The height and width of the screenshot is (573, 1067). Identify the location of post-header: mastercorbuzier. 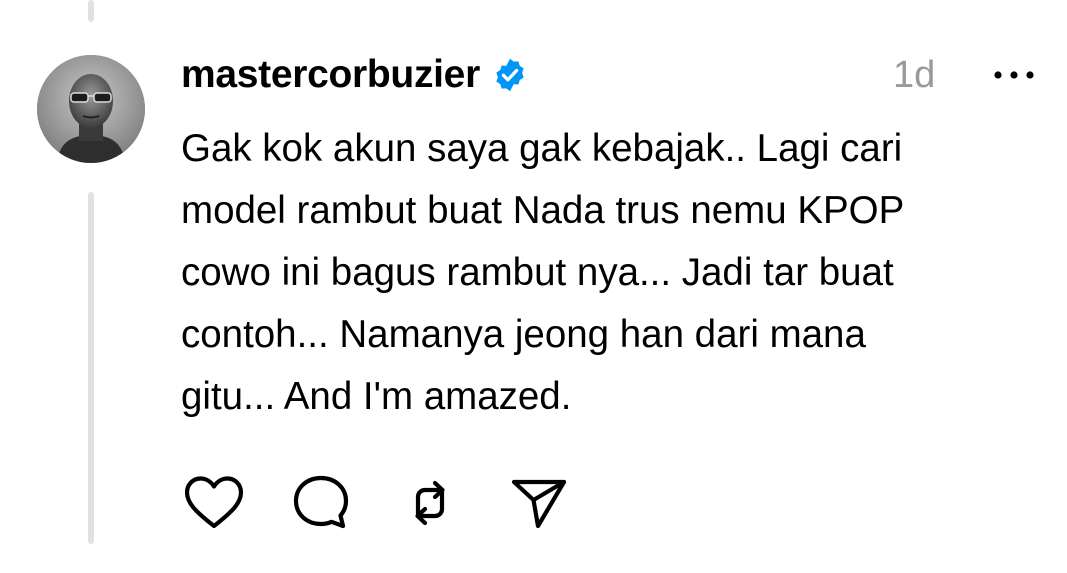
(354, 75).